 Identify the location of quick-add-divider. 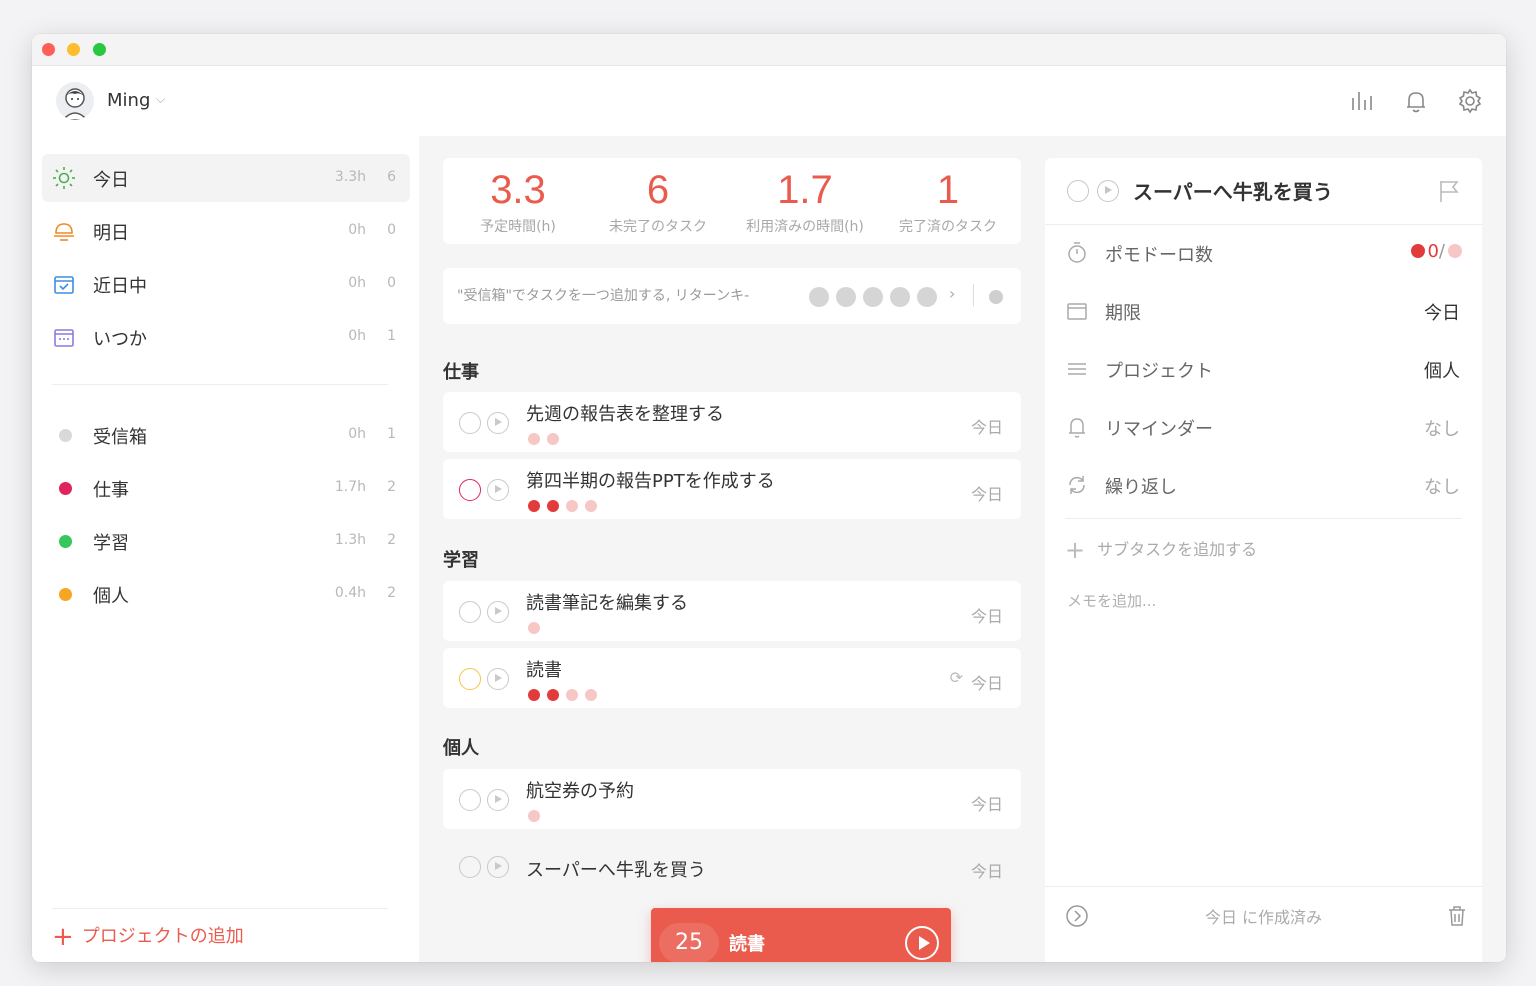
(973, 295).